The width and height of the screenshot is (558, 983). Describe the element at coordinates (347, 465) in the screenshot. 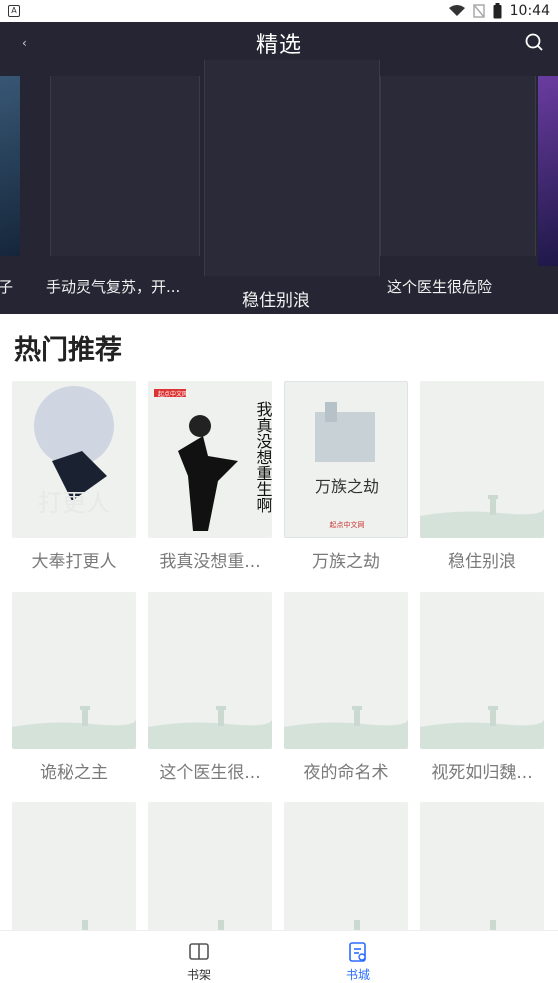

I see `city-illustration: 万族之劫 起点中文网` at that location.